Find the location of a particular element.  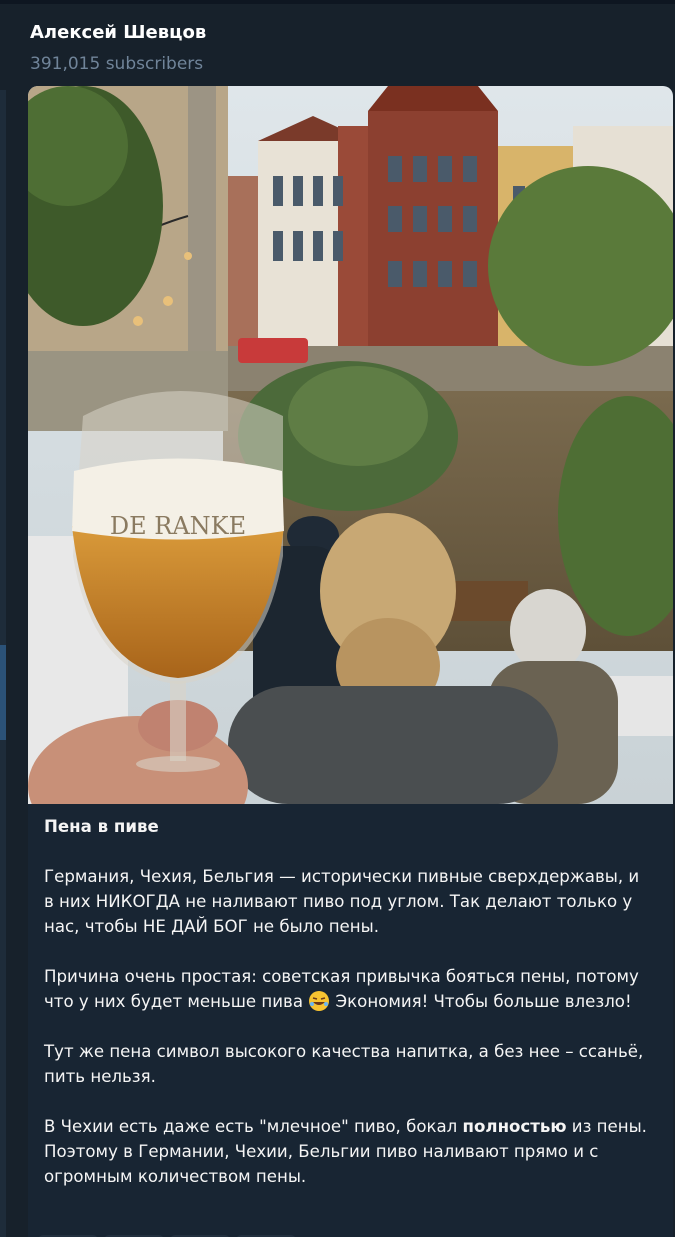

subscriber-count: 391,015 subscribers is located at coordinates (117, 64).